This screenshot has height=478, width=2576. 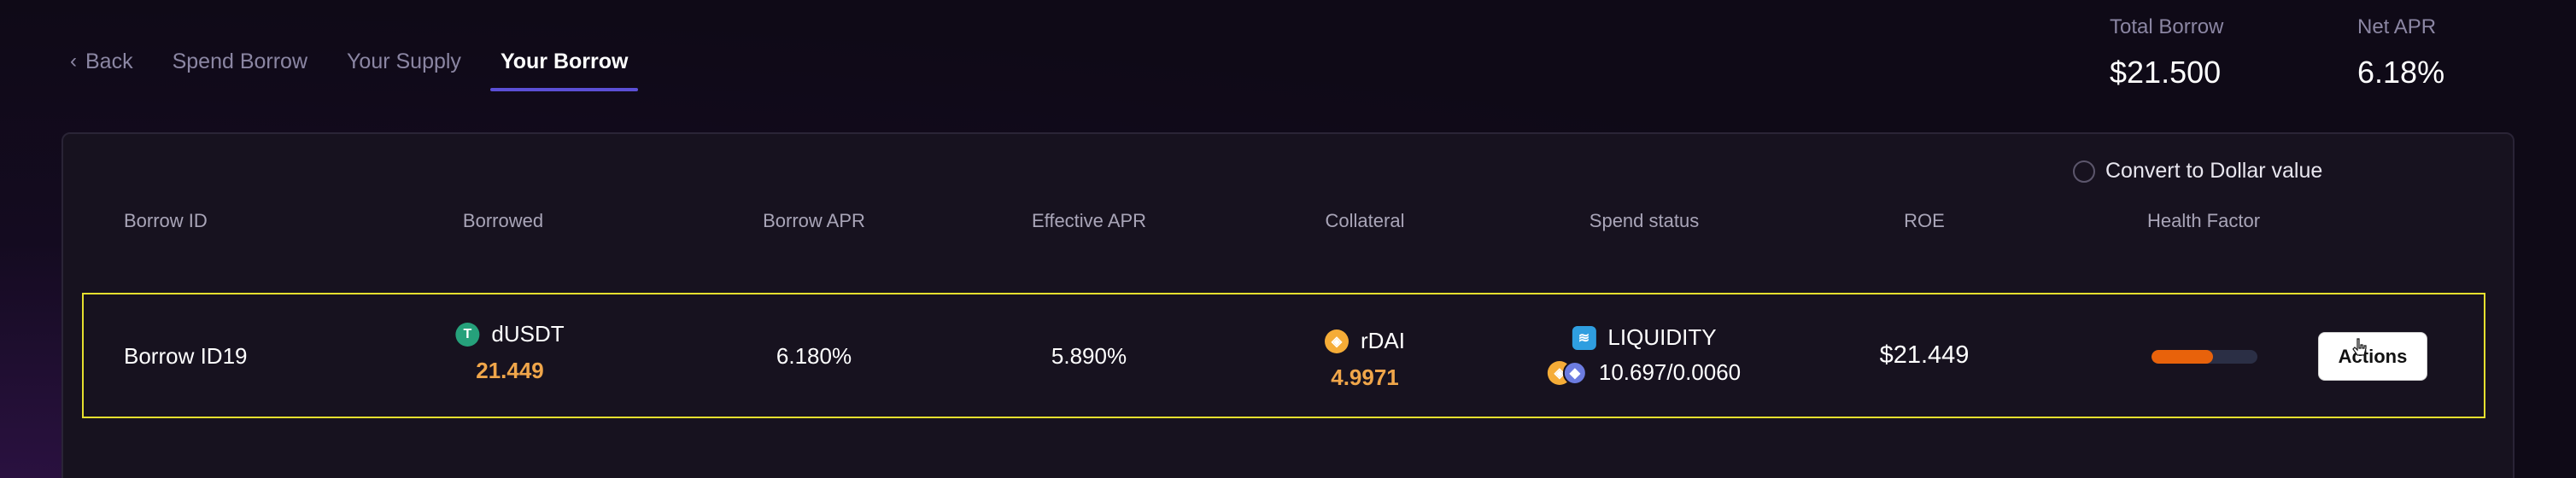 I want to click on spend-pair-text: 10.697/0.0060, so click(x=1670, y=372).